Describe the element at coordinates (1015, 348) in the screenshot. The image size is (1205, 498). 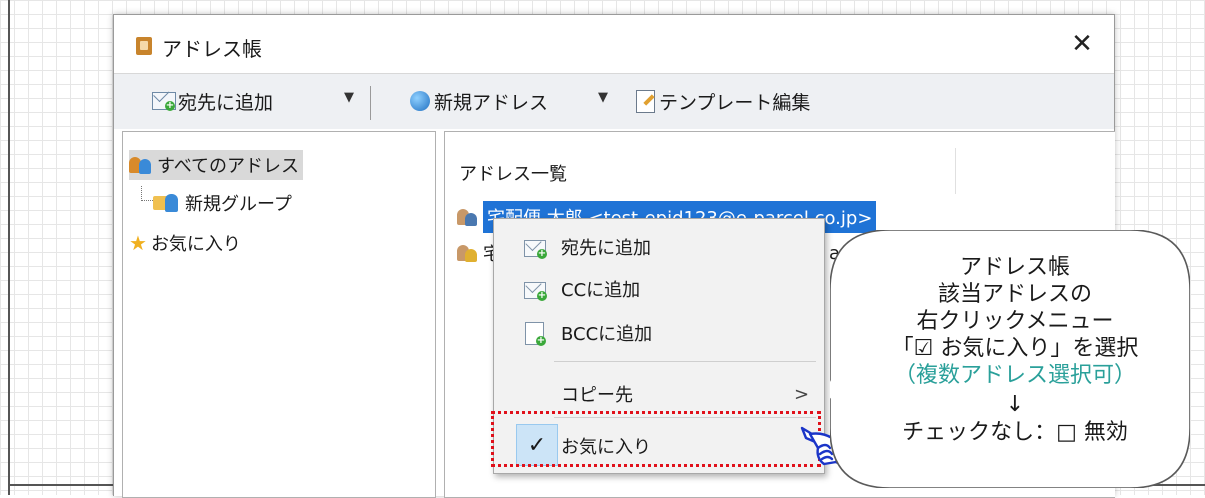
I see `callout-line: 「☑ お気に入り」を選択` at that location.